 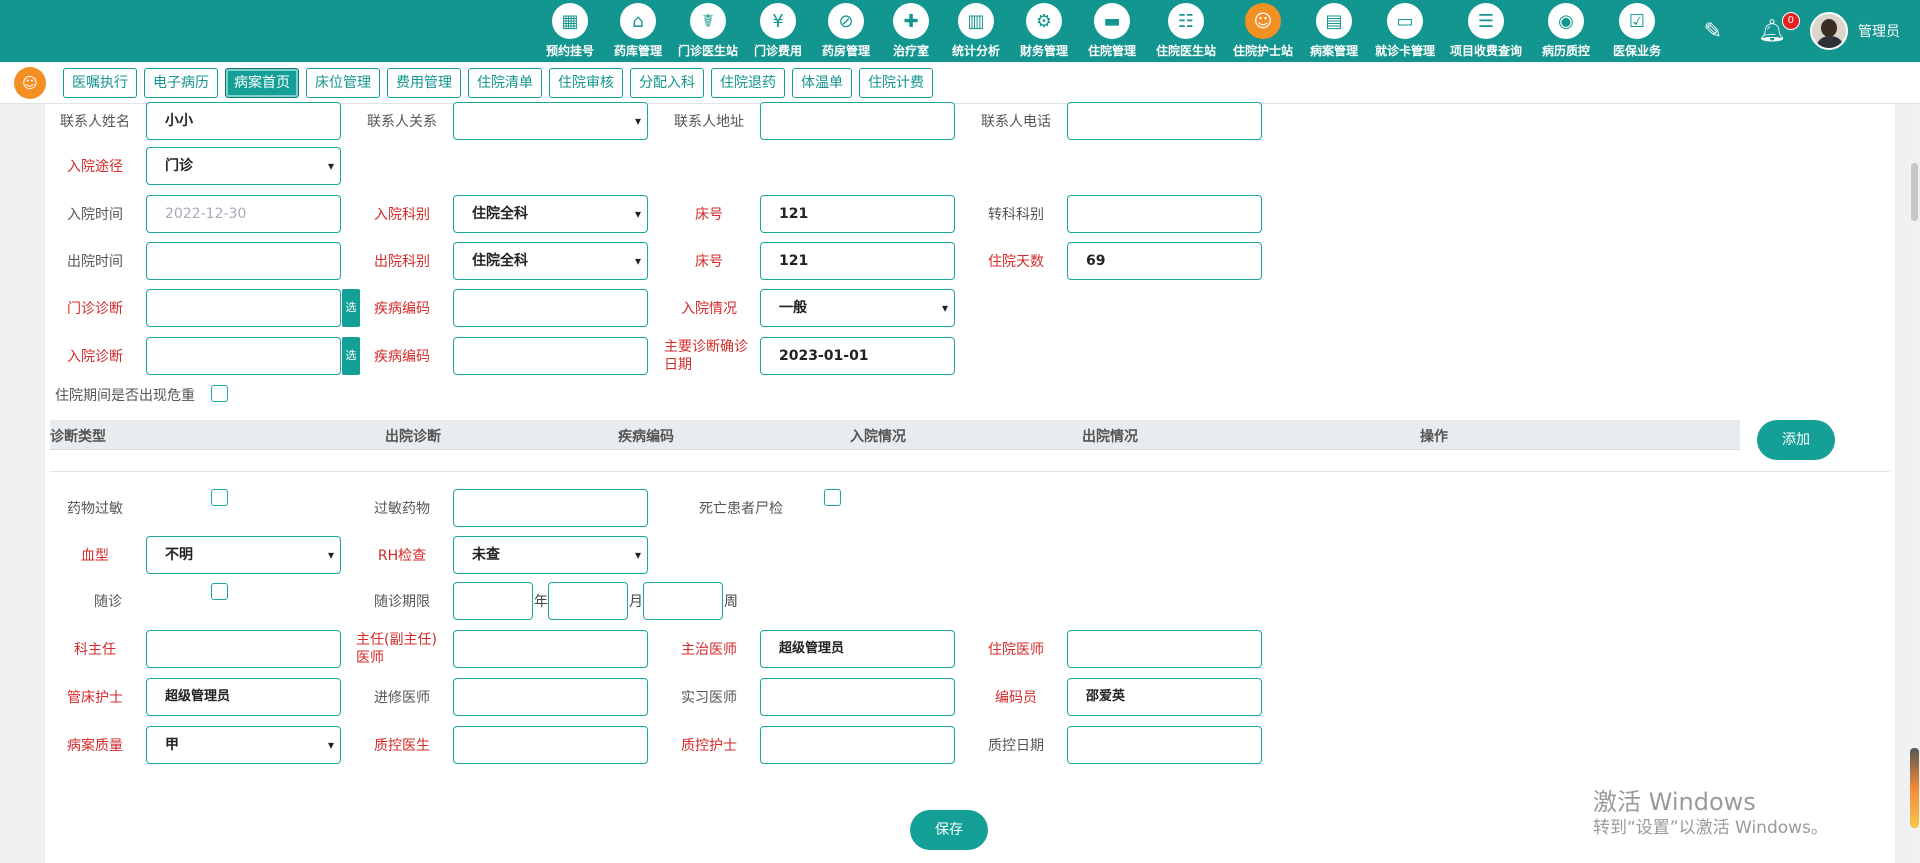 I want to click on intern-doctor-field, so click(x=857, y=697).